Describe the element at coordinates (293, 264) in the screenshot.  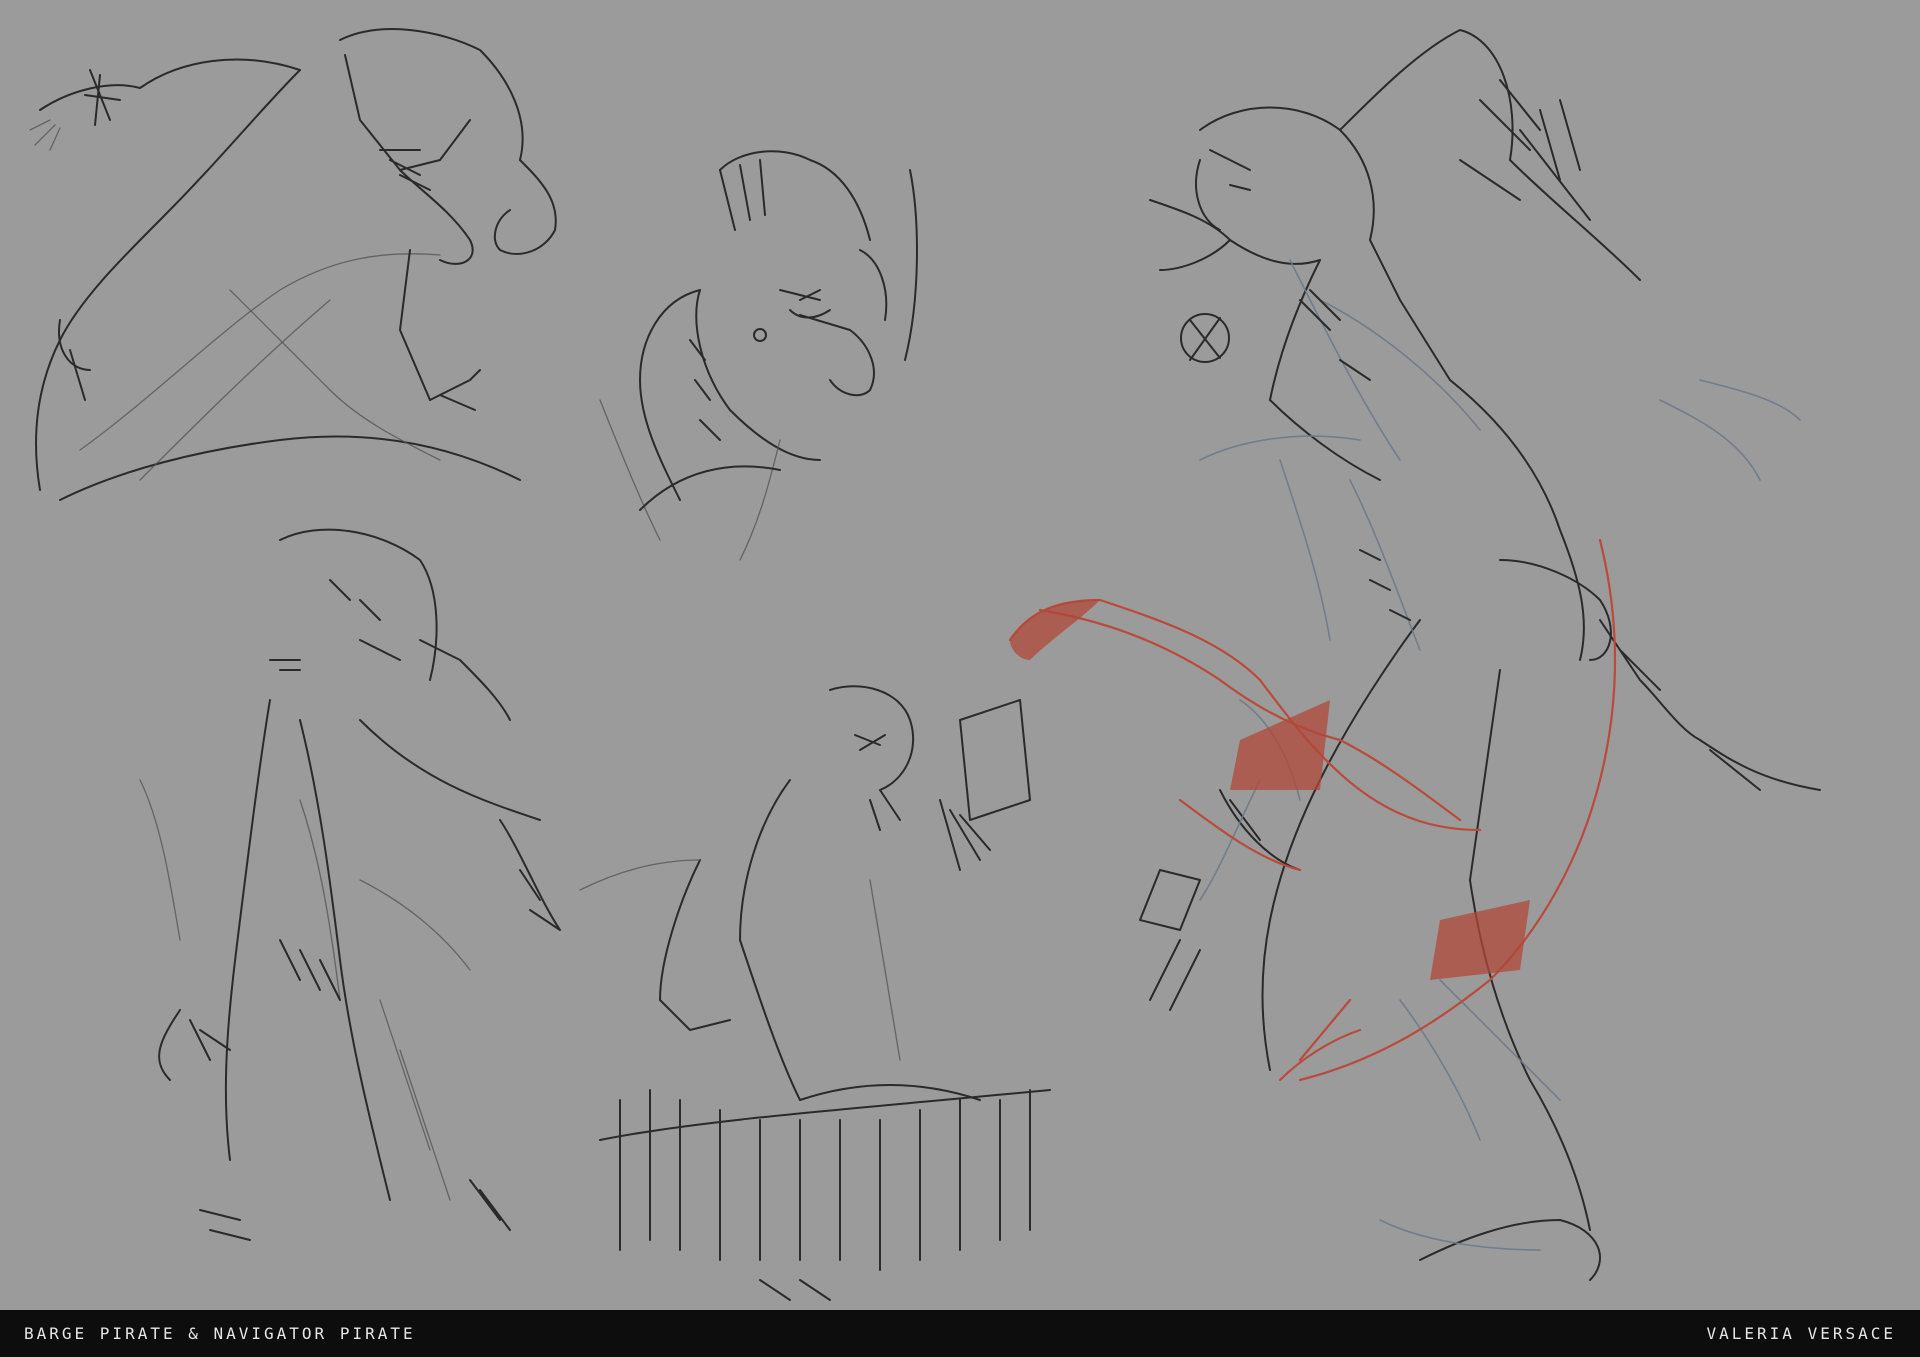
I see `sketch-crouching-pirate` at that location.